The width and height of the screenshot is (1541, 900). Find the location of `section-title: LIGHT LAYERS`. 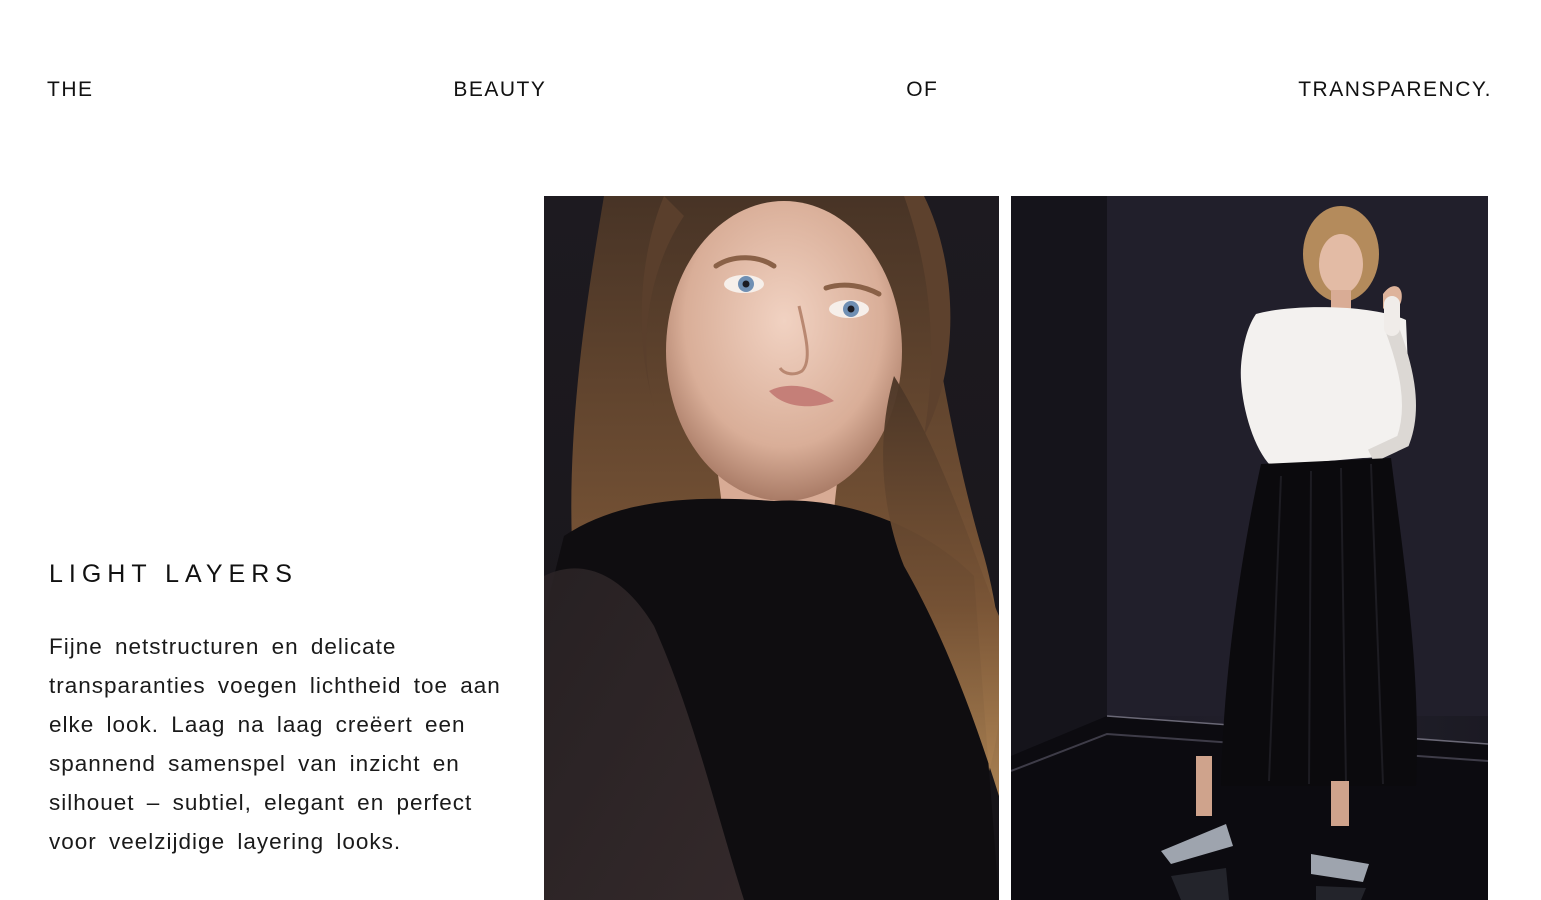

section-title: LIGHT LAYERS is located at coordinates (173, 574).